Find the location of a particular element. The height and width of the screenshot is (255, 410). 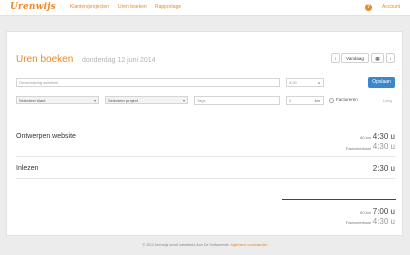

nav-book-hours: Uren boeken is located at coordinates (132, 7).